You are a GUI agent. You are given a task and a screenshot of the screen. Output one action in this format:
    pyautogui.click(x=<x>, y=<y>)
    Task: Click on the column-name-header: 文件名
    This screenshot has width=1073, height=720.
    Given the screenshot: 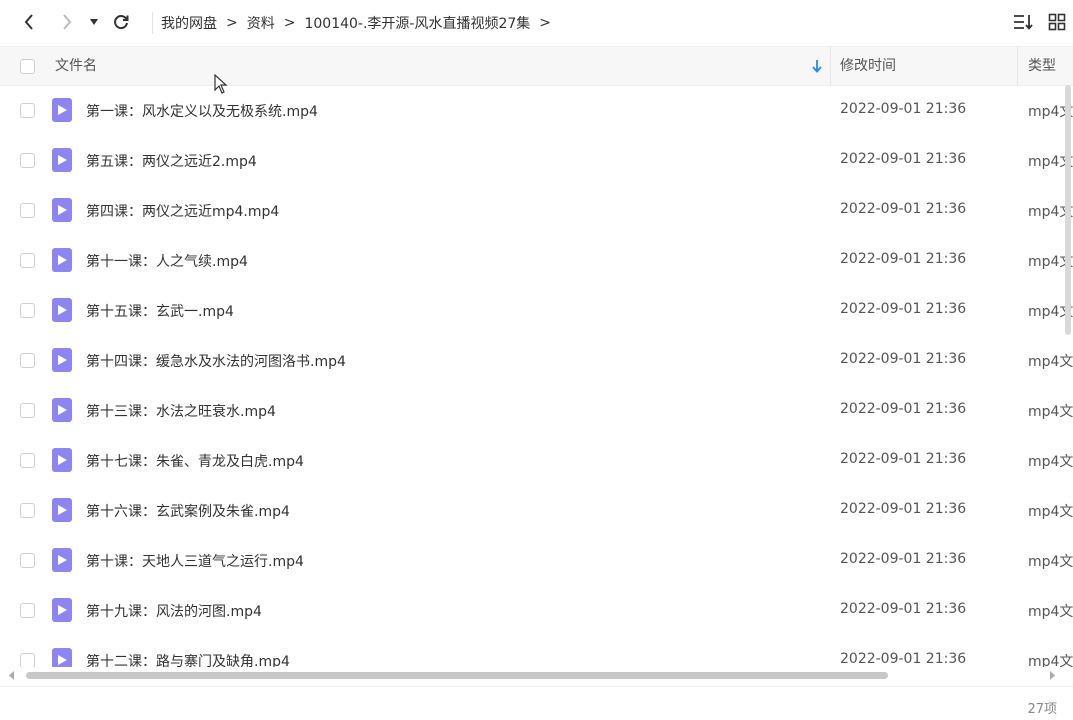 What is the action you would take?
    pyautogui.click(x=76, y=66)
    